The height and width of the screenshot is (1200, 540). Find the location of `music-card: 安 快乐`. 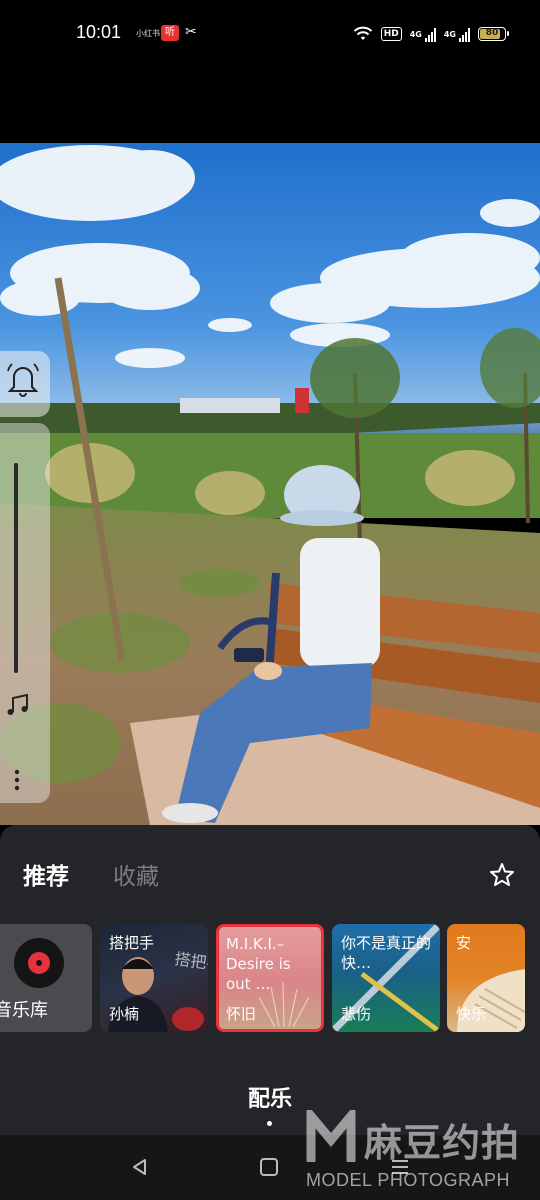

music-card: 安 快乐 is located at coordinates (486, 978).